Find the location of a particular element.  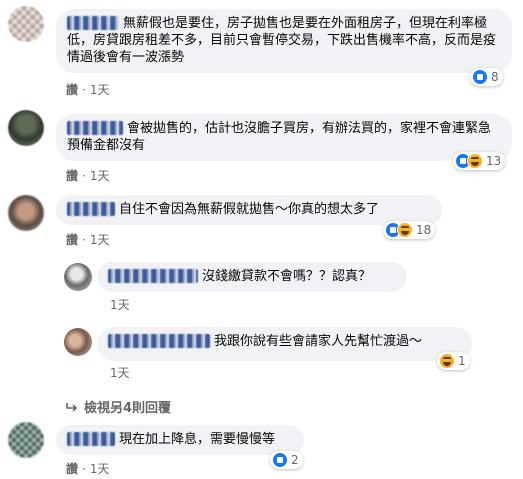

comment-bubble: 會被拋售的，估計也沒膽子買房，有辦法買的，家裡不會連緊急預備金都沒有 is located at coordinates (284, 137).